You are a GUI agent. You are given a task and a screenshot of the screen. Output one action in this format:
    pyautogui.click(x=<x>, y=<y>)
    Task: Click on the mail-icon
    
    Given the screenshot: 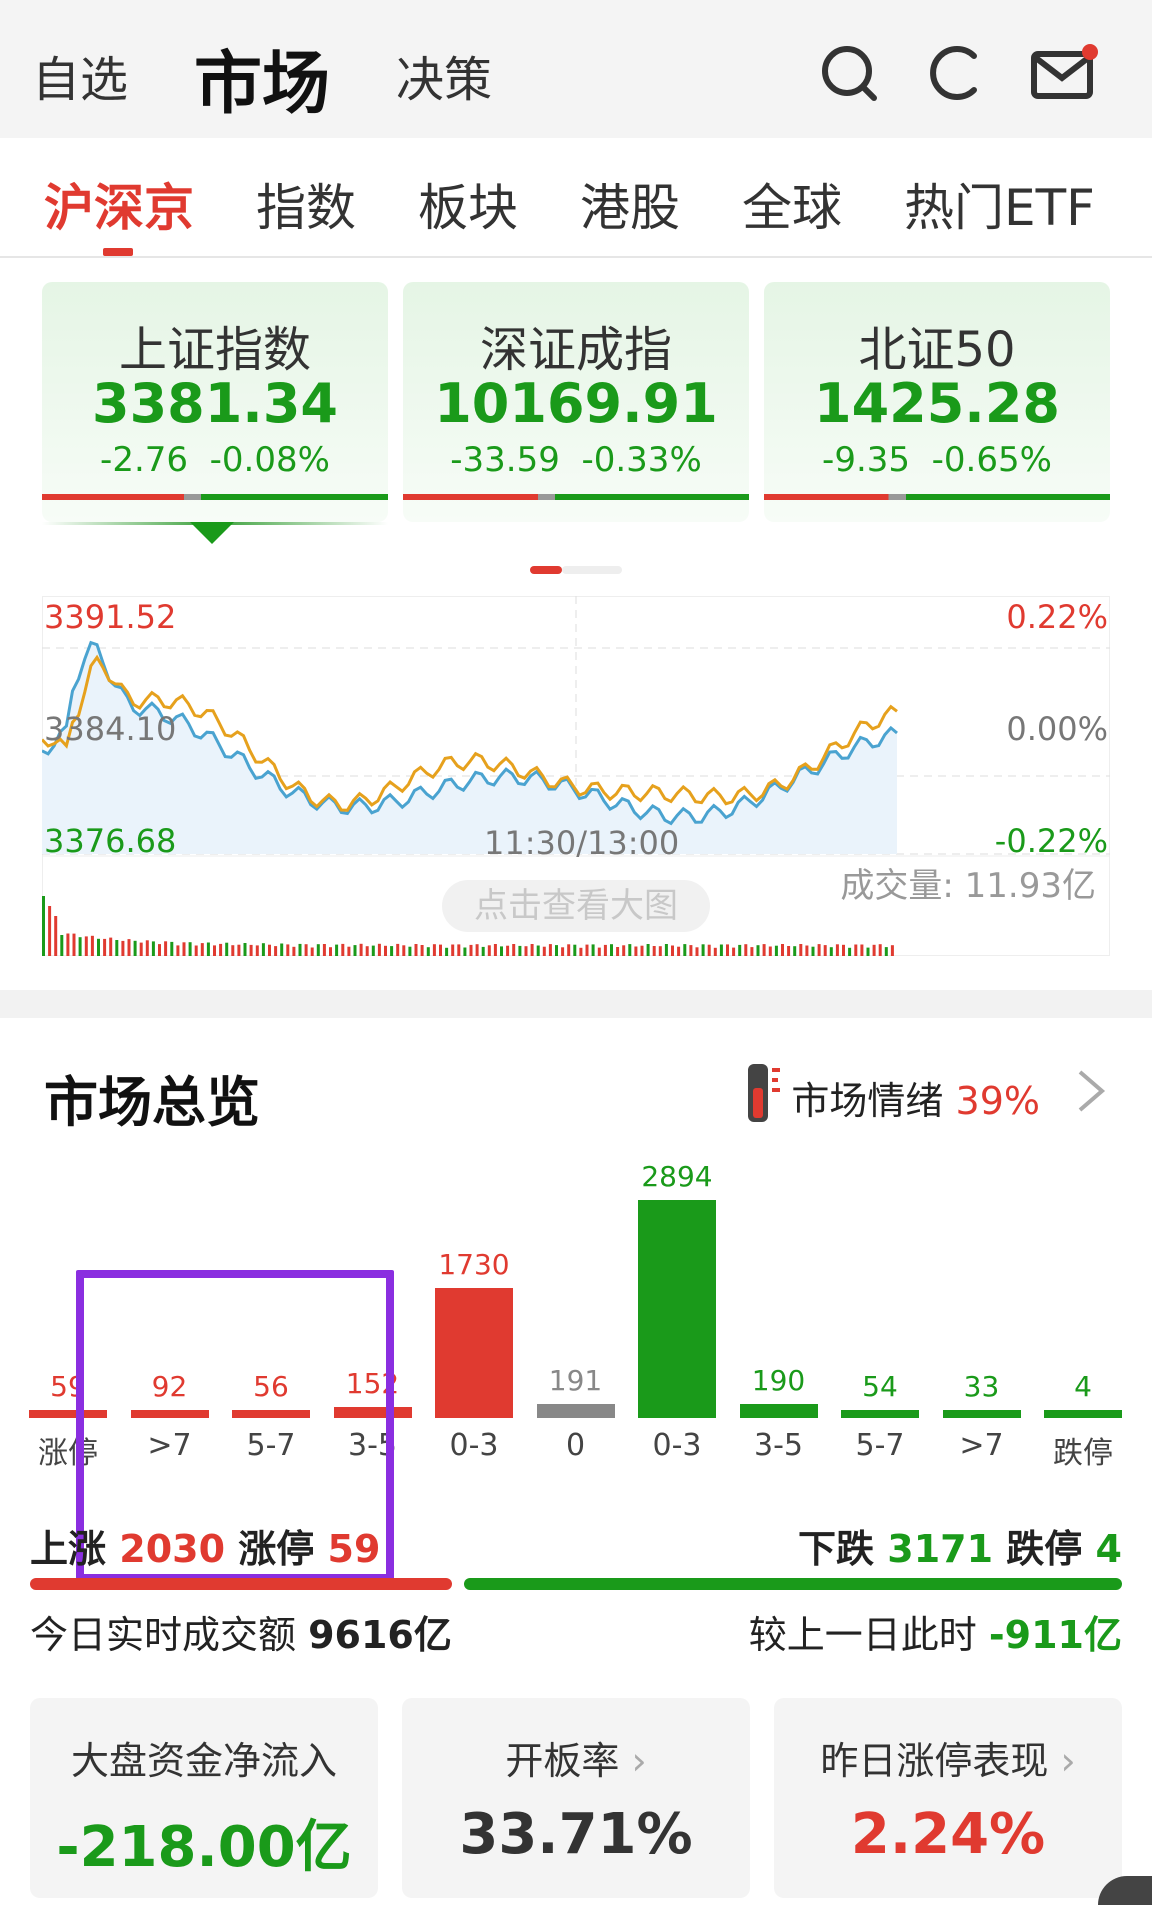 What is the action you would take?
    pyautogui.click(x=1065, y=73)
    